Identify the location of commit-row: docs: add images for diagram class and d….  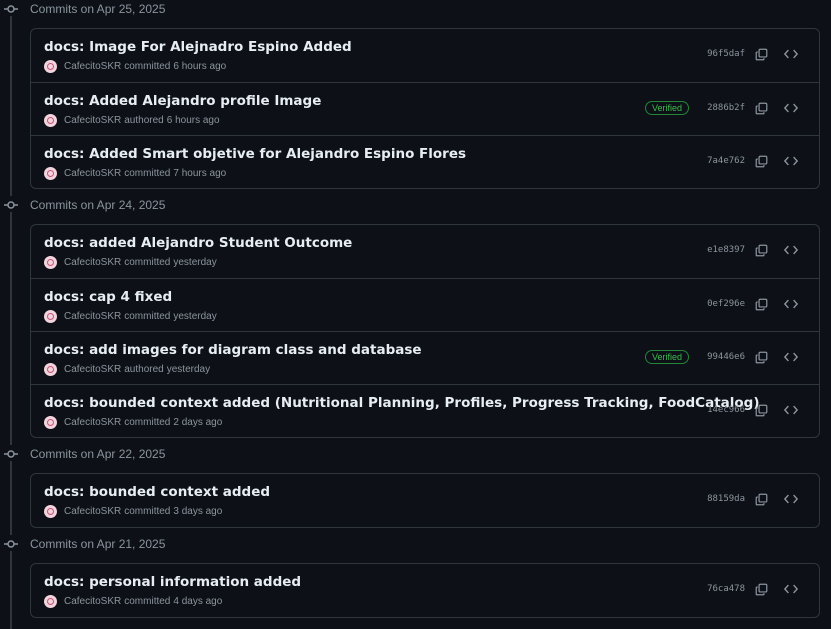
(425, 357).